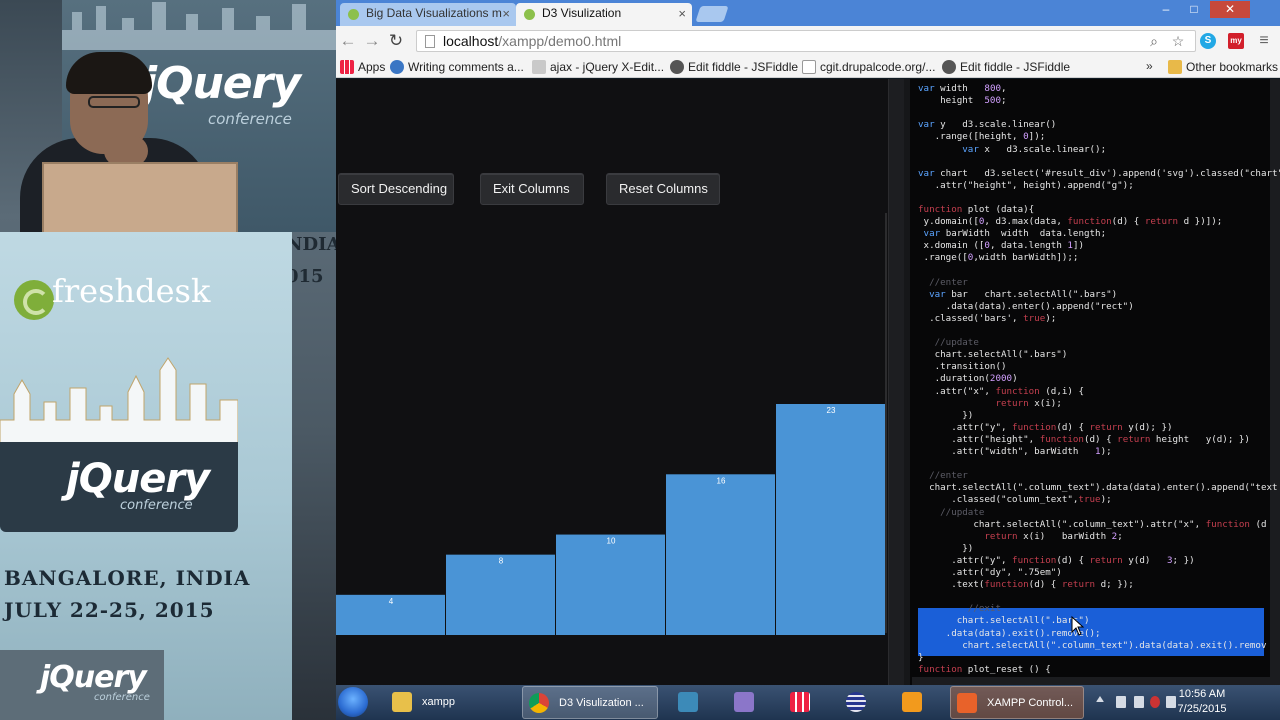 This screenshot has height=720, width=1280. I want to click on code-line: var y d3.scale.linear(), so click(987, 125).